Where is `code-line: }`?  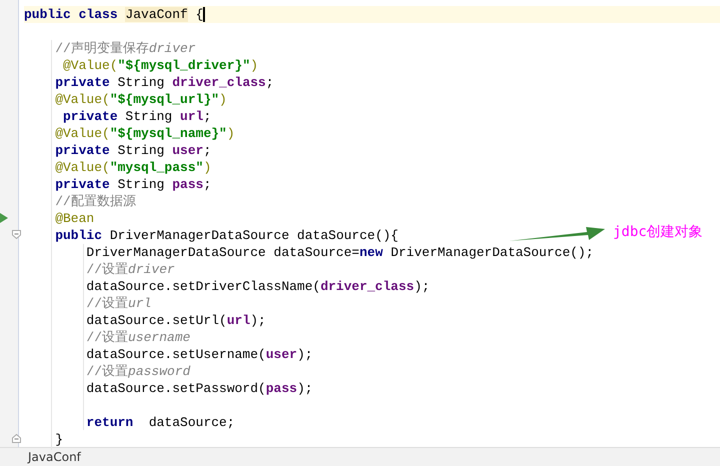
code-line: } is located at coordinates (59, 439).